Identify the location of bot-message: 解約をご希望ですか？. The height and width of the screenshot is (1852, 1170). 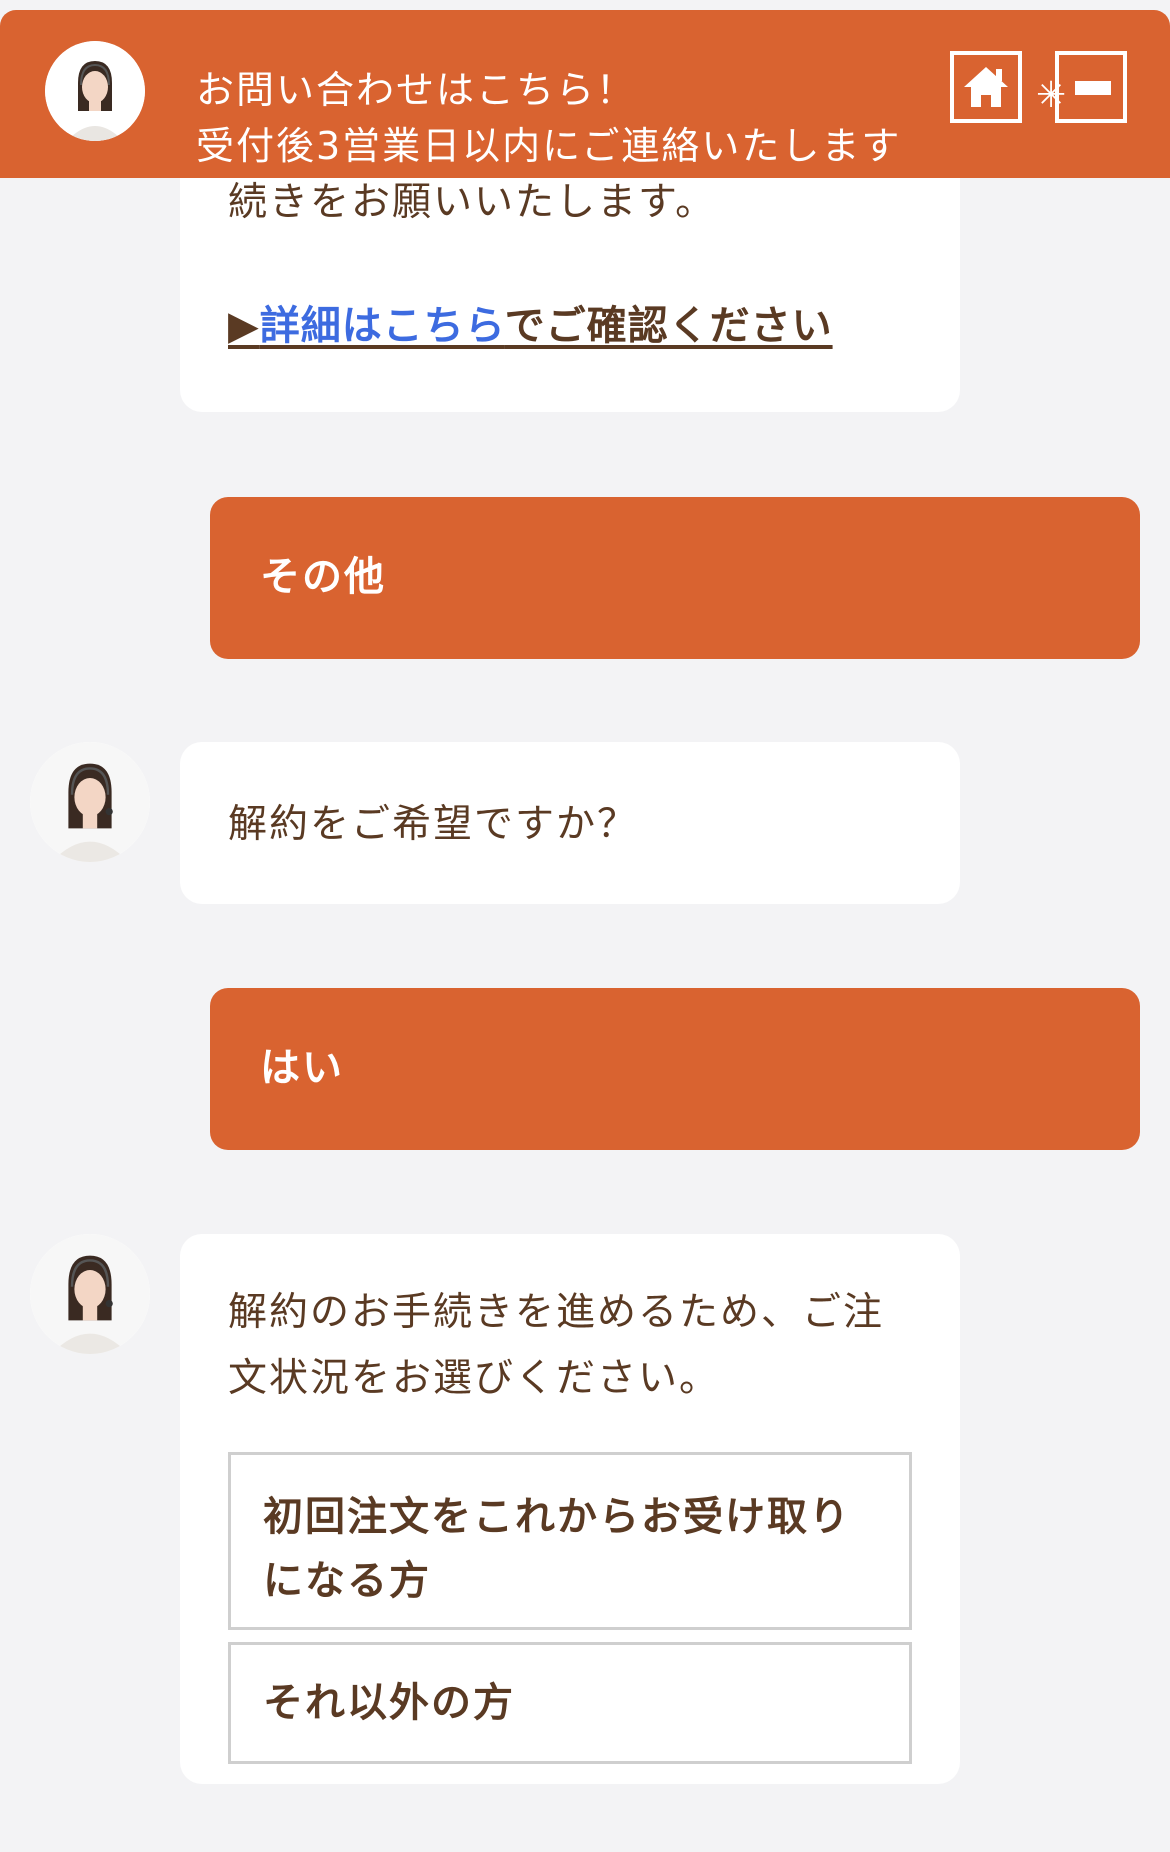
(570, 823).